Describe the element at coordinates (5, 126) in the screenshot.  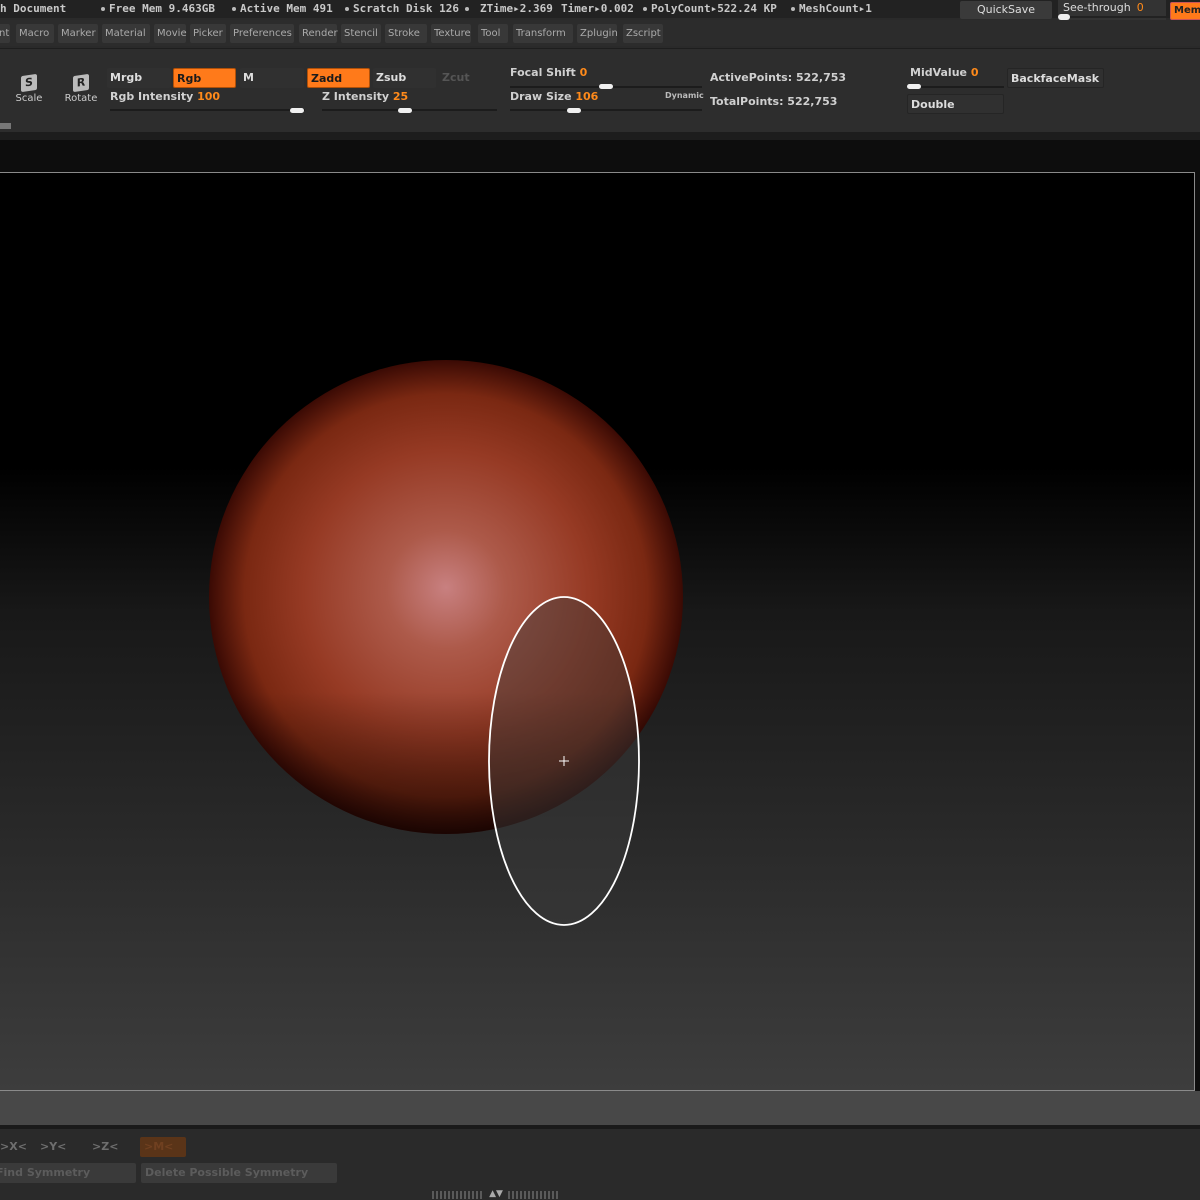
I see `shelf-scroll-handle` at that location.